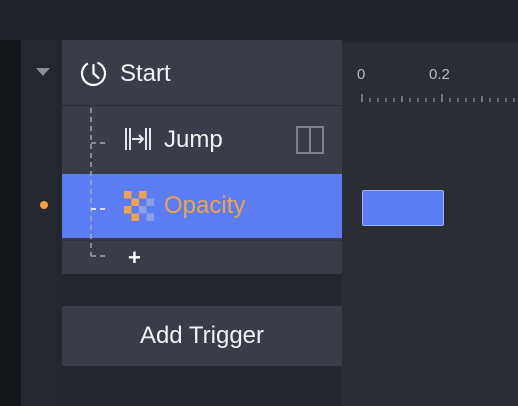 This screenshot has height=406, width=518. I want to click on active-track-dot-icon, so click(44, 205).